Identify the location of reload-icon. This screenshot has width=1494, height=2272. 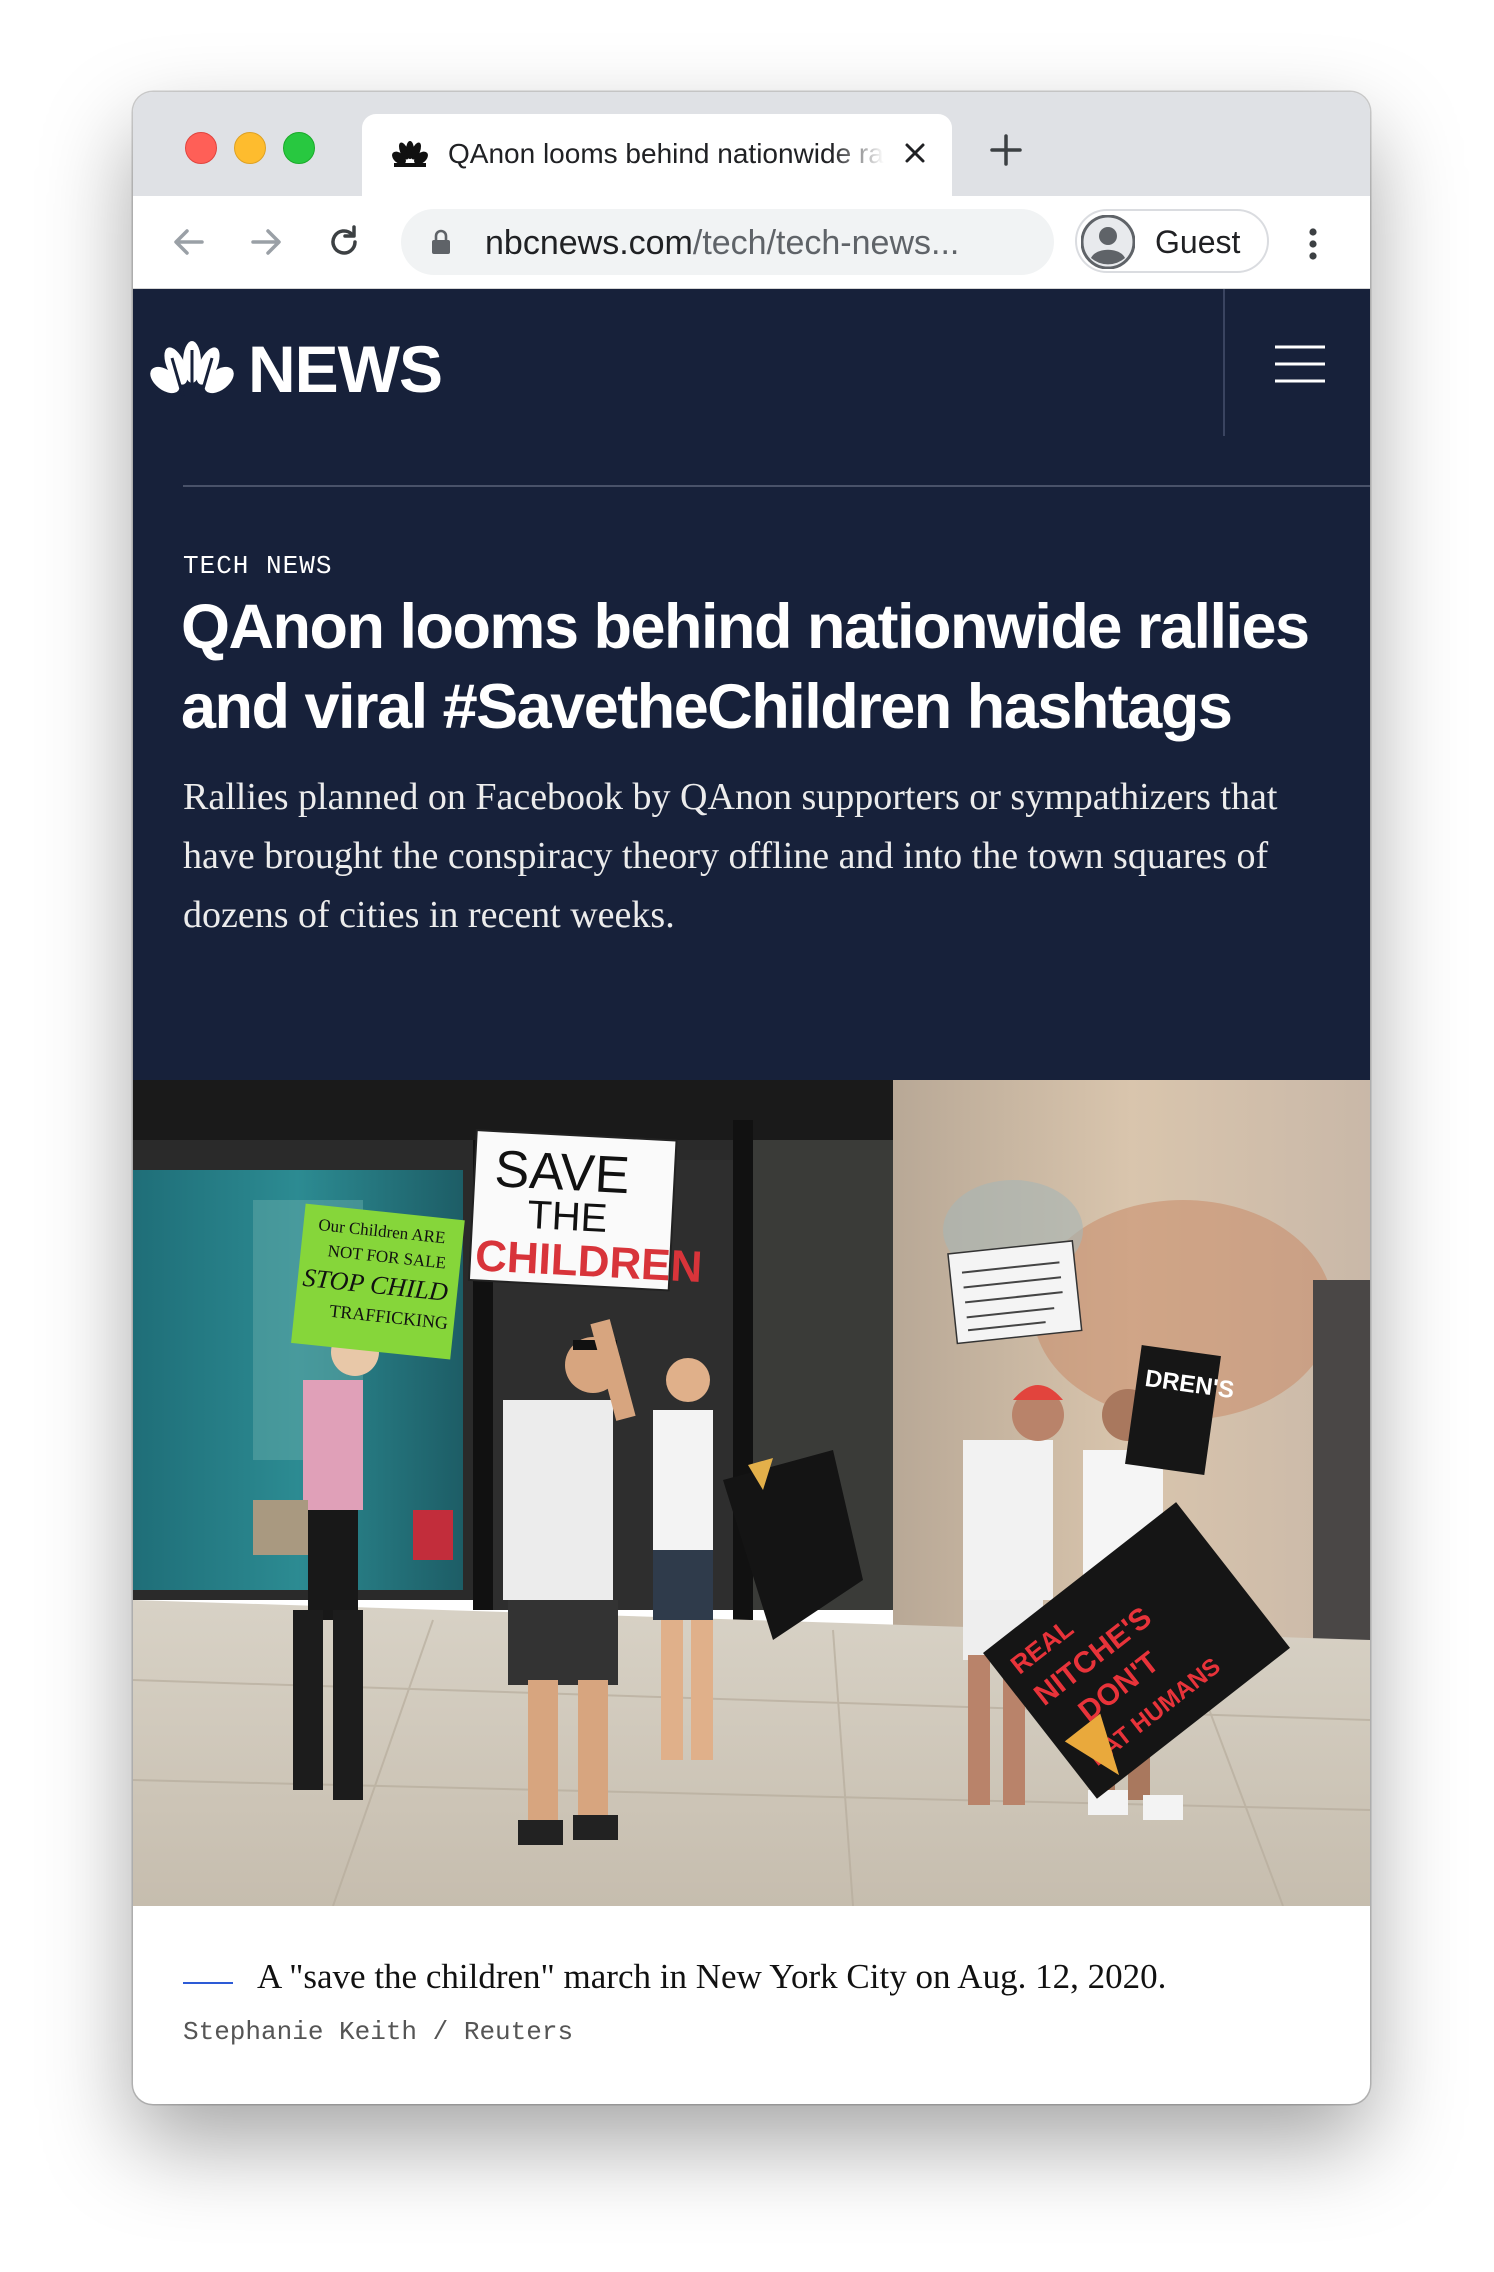
(344, 242).